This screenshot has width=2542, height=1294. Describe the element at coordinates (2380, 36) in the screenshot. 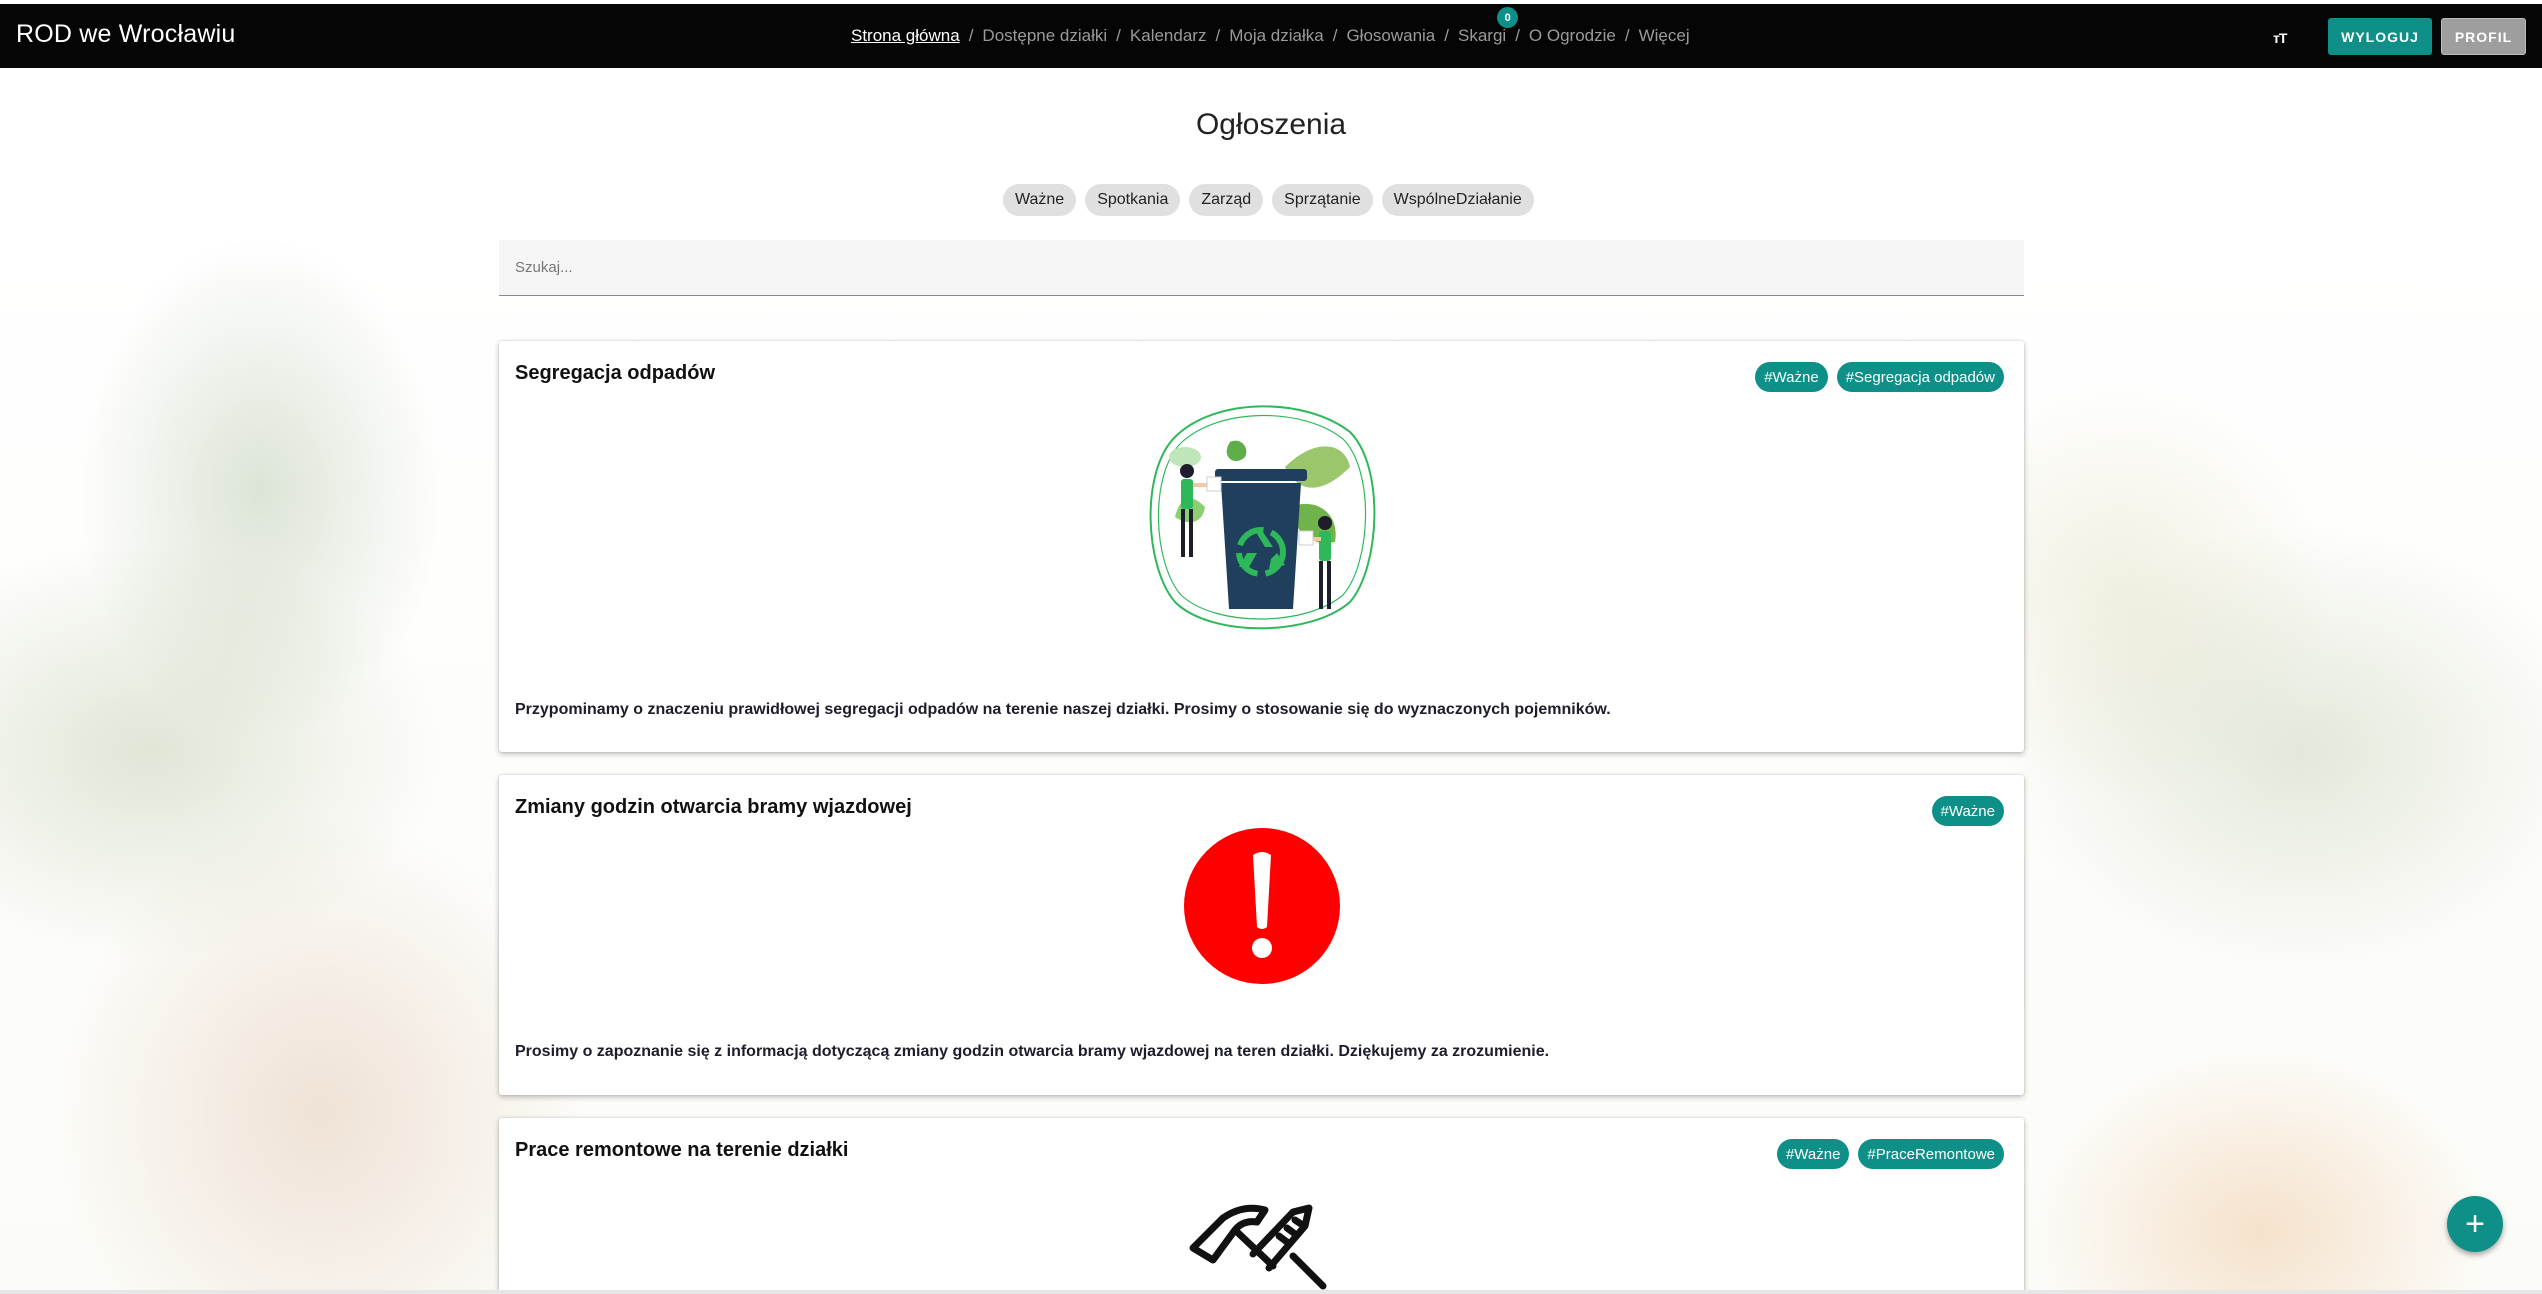

I see `logout-button: WYLOGUJ` at that location.